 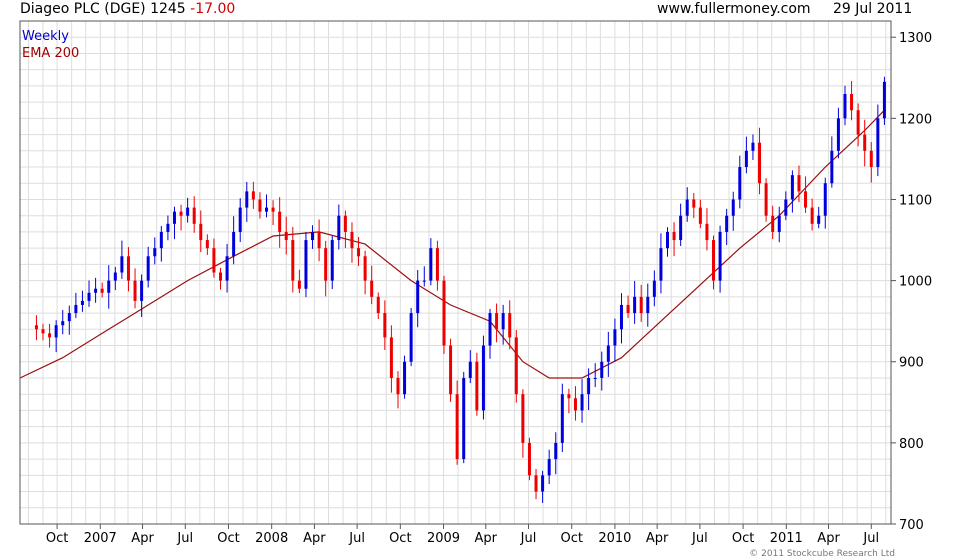 What do you see at coordinates (822, 554) in the screenshot?
I see `credit-text: © 2011 Stockcube Research Ltd` at bounding box center [822, 554].